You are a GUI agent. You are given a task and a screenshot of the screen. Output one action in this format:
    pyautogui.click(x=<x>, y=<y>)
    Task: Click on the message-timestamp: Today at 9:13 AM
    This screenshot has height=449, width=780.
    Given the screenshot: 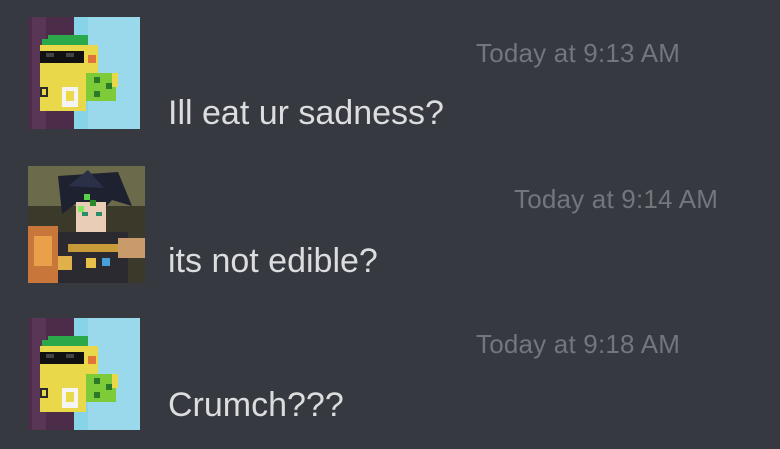 What is the action you would take?
    pyautogui.click(x=578, y=53)
    